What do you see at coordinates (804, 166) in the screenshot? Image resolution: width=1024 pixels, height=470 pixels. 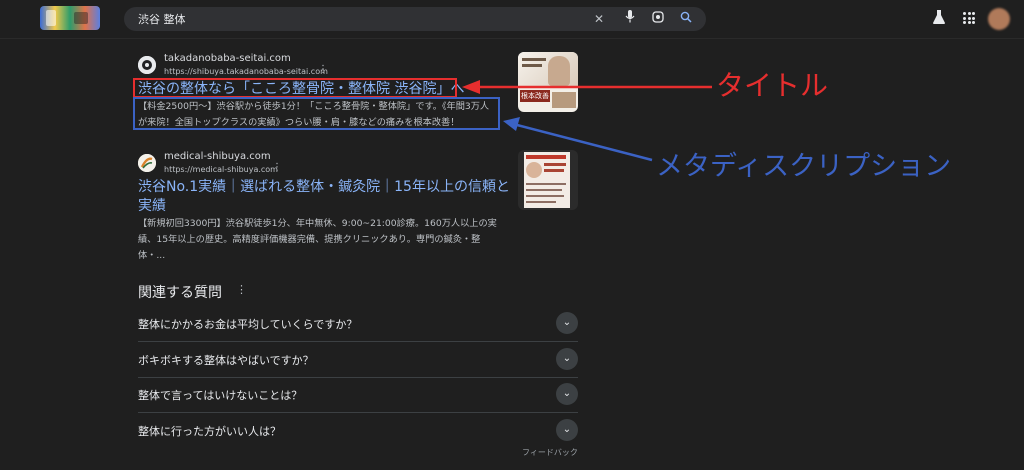 I see `meta-description-annotation-label: メタディスクリプション` at bounding box center [804, 166].